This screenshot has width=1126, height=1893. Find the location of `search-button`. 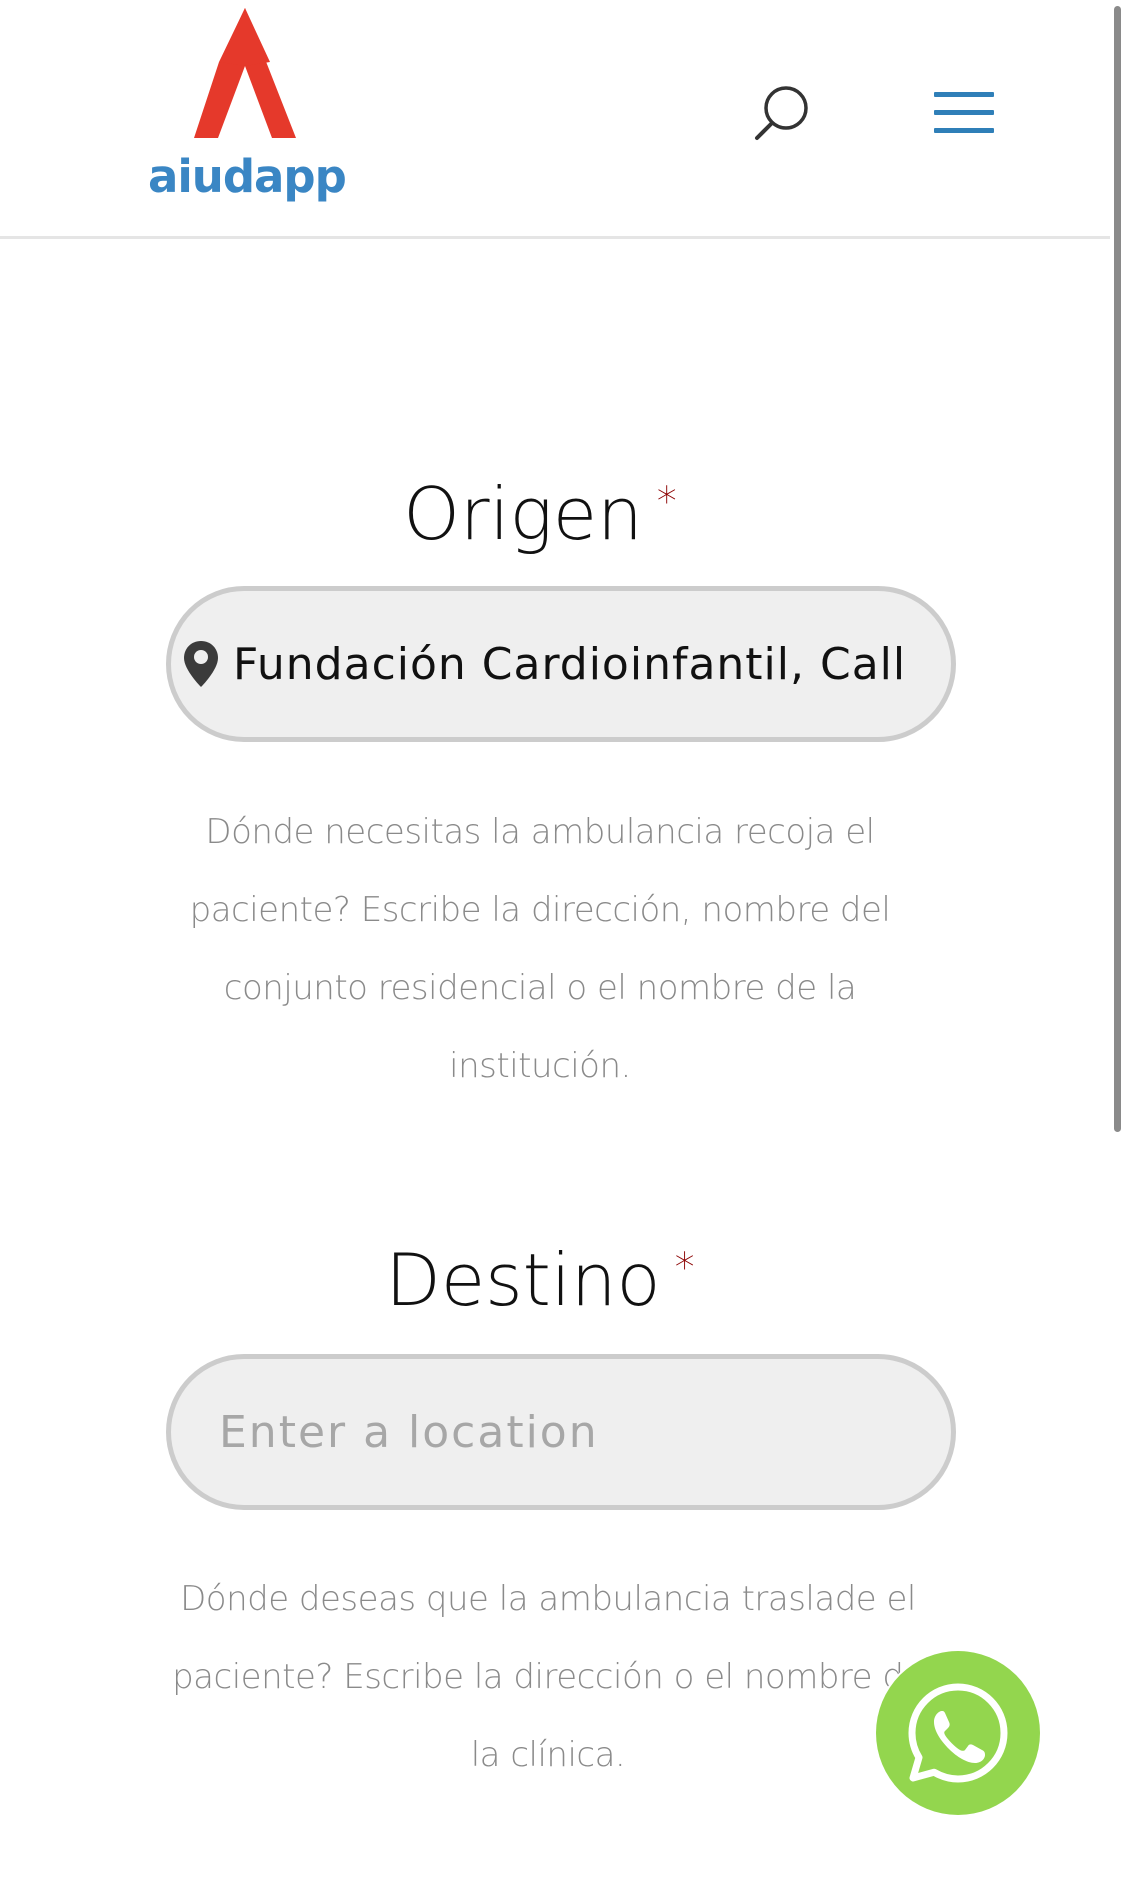

search-button is located at coordinates (782, 114).